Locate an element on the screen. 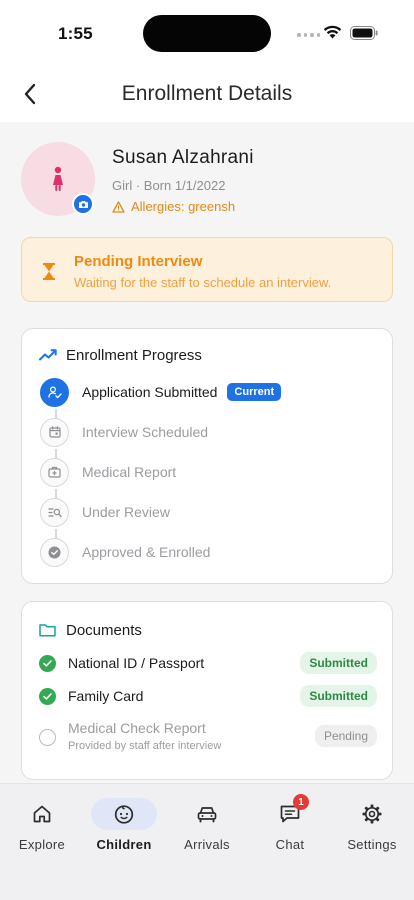  document-label: Family Card is located at coordinates (106, 696).